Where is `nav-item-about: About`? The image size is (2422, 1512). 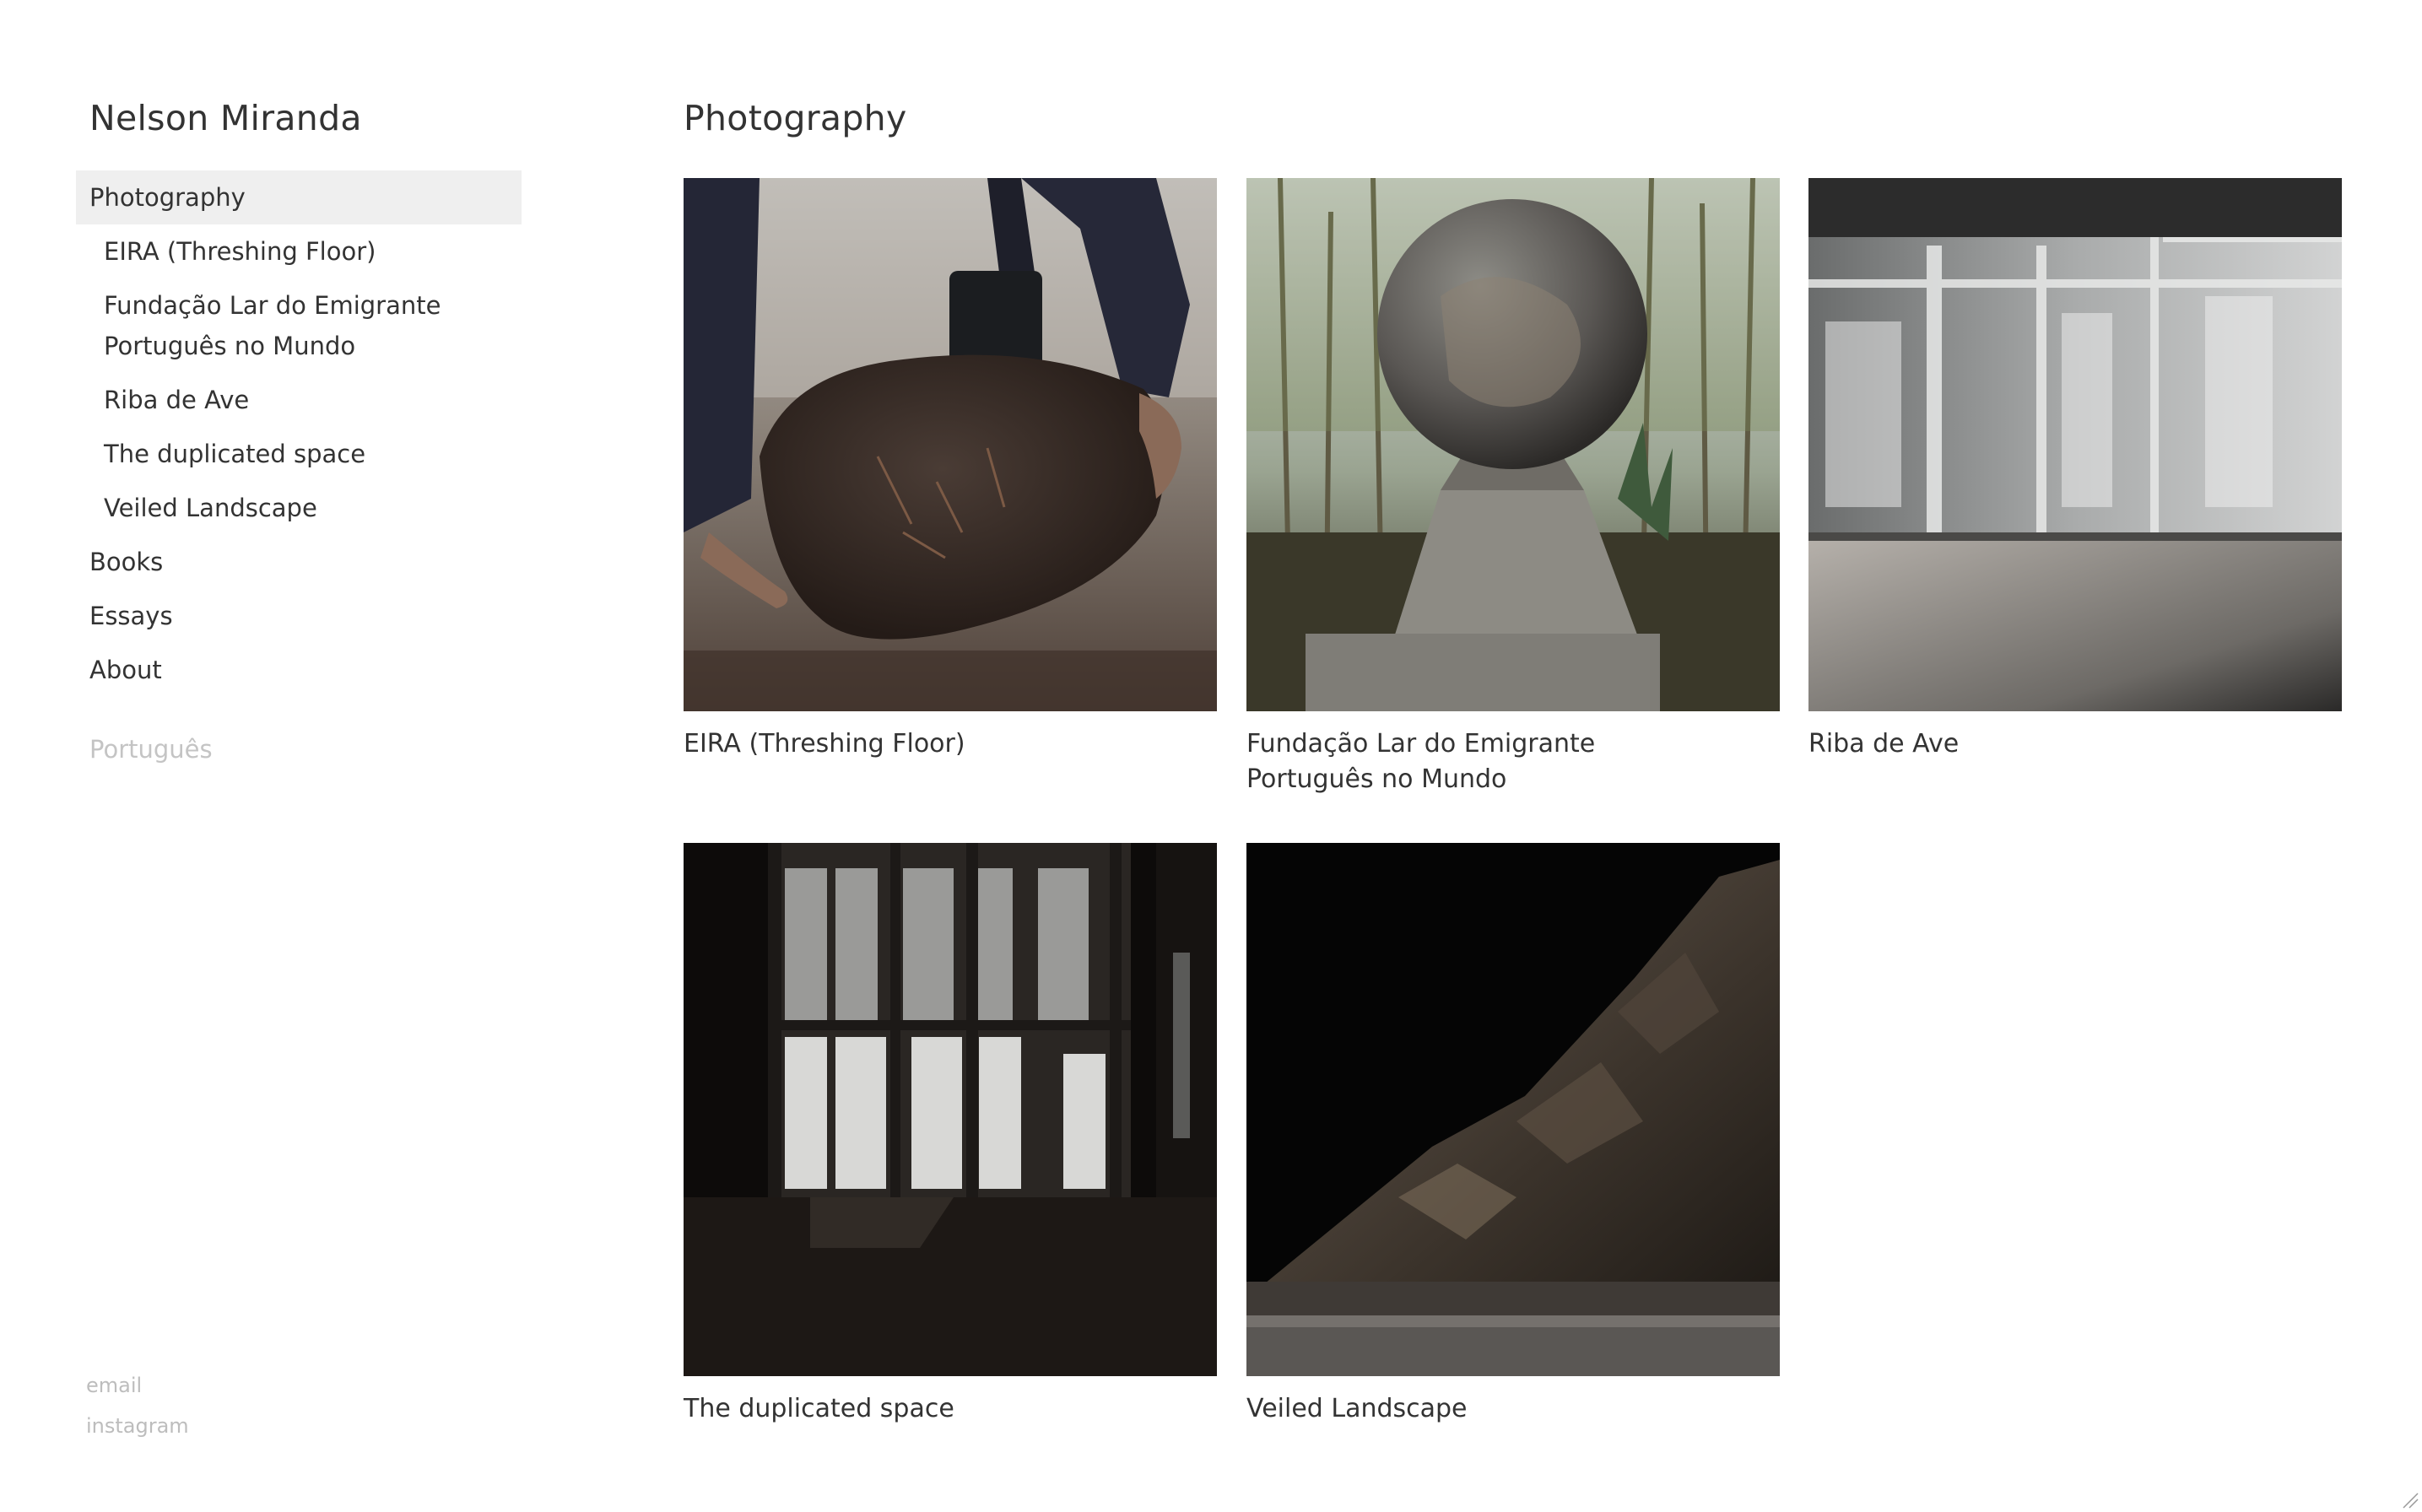 nav-item-about: About is located at coordinates (299, 670).